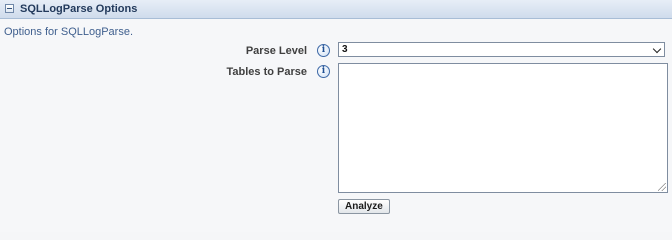  What do you see at coordinates (79, 9) in the screenshot?
I see `panel-title: SQLLogParse Options` at bounding box center [79, 9].